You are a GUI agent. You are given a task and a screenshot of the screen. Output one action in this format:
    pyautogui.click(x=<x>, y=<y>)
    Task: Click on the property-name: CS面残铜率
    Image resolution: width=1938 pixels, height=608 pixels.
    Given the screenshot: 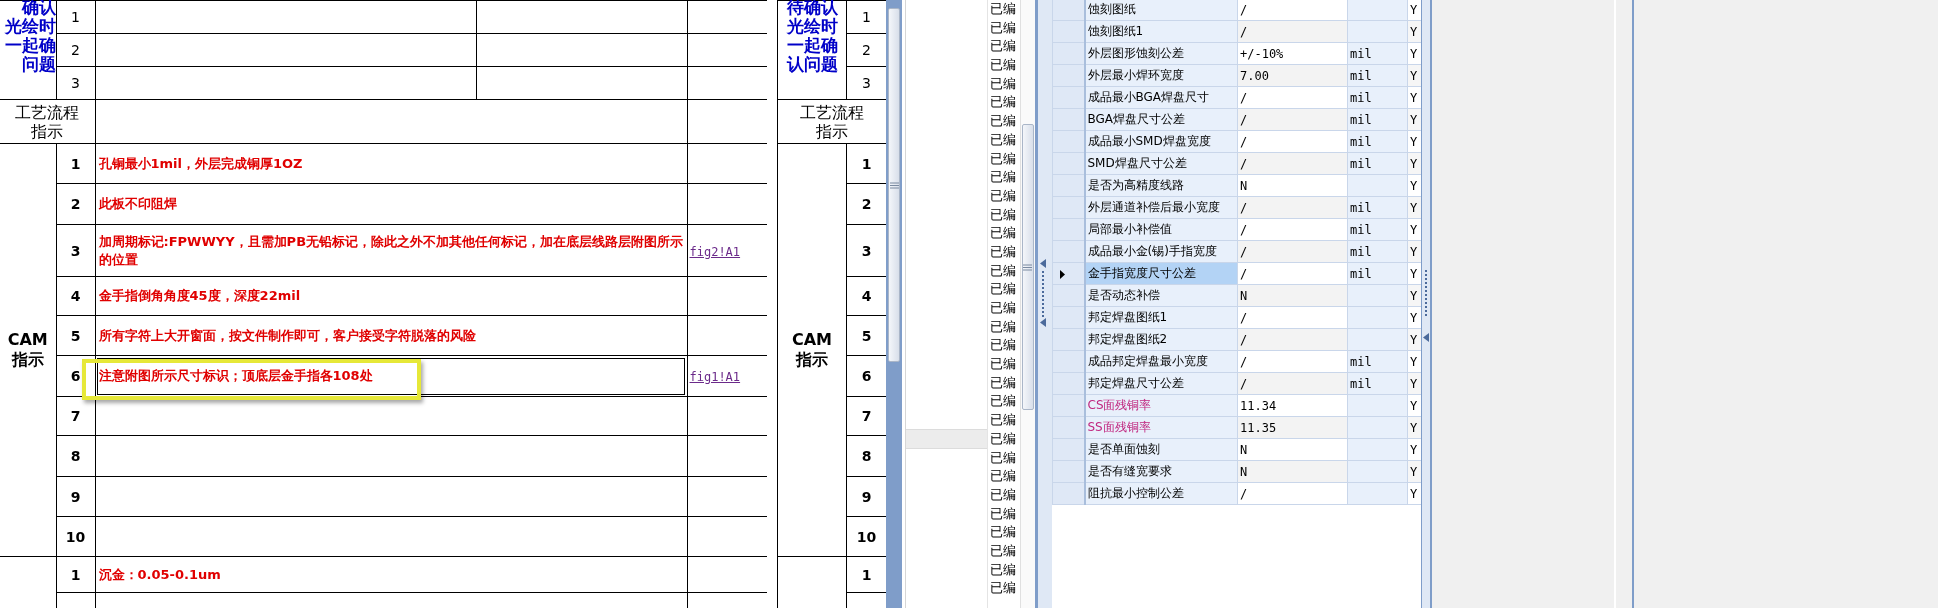 What is the action you would take?
    pyautogui.click(x=1161, y=405)
    